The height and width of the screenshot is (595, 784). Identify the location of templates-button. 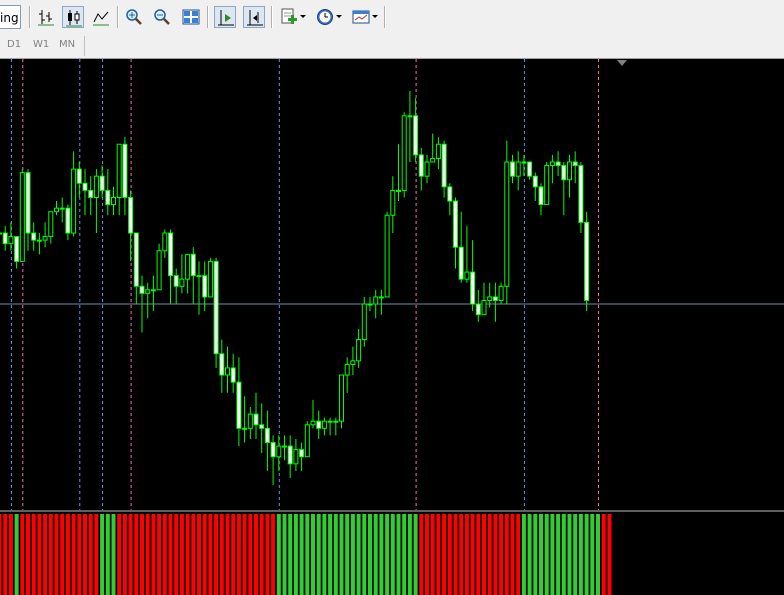
(365, 17).